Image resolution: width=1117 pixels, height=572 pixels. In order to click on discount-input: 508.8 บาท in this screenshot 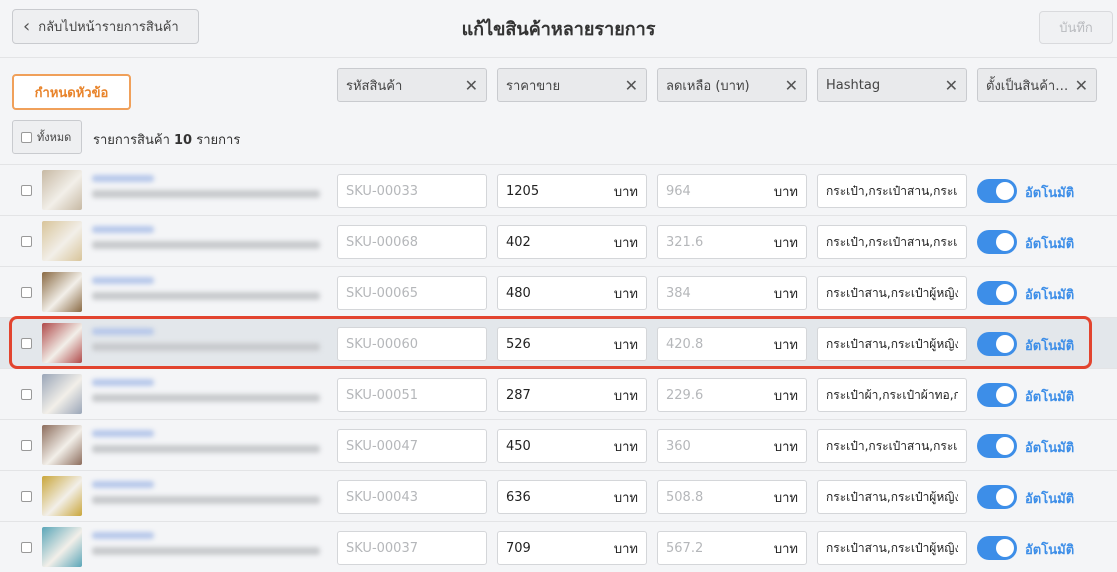, I will do `click(732, 497)`.